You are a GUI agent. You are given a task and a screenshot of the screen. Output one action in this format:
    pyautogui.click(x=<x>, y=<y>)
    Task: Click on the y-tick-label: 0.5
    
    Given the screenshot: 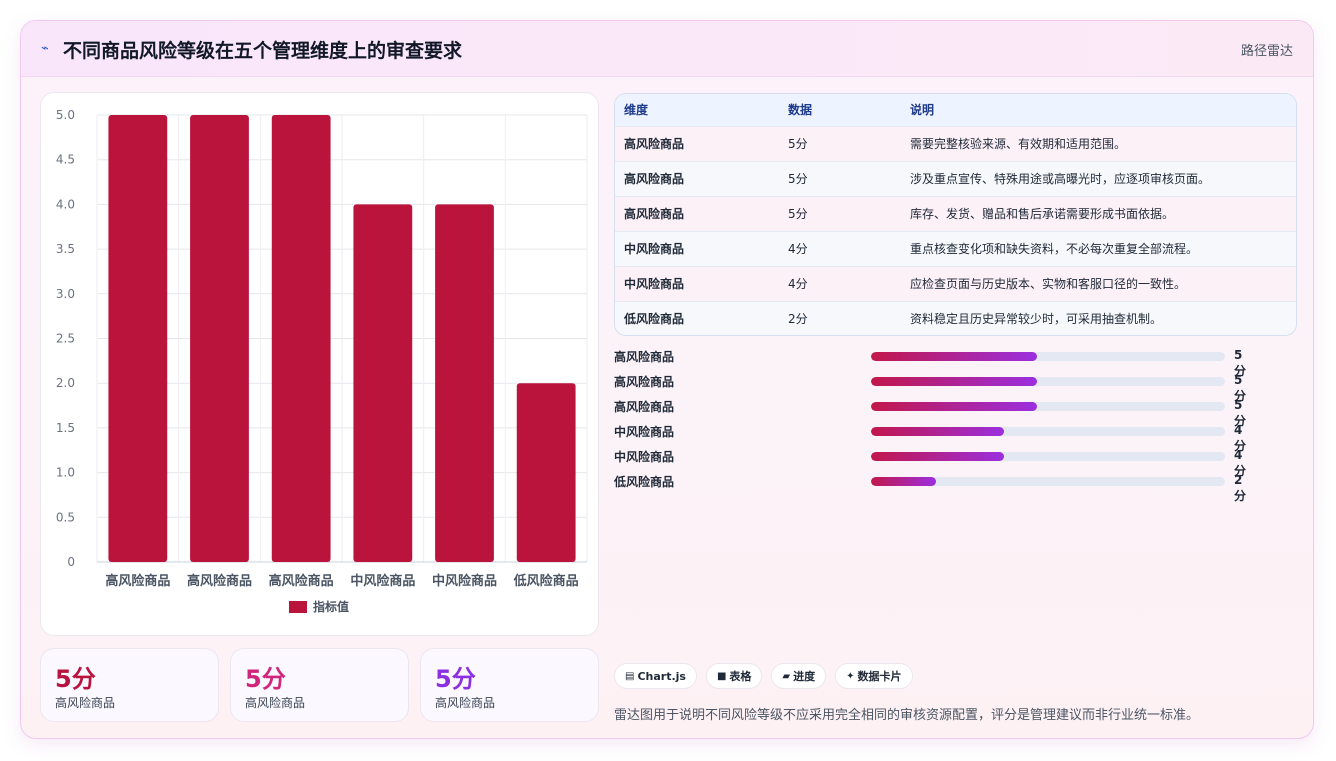 What is the action you would take?
    pyautogui.click(x=65, y=517)
    